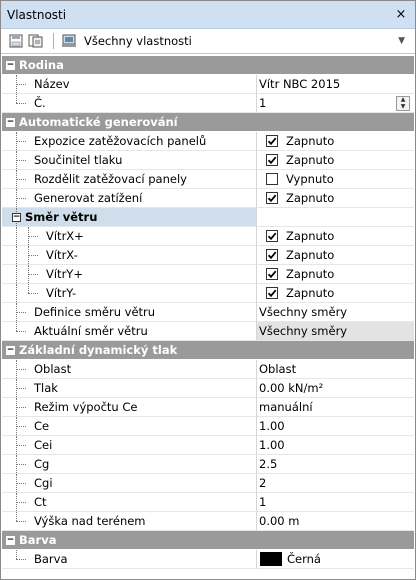 The width and height of the screenshot is (416, 580). I want to click on property-row-vitrx: VítrX- Zapnuto, so click(208, 255).